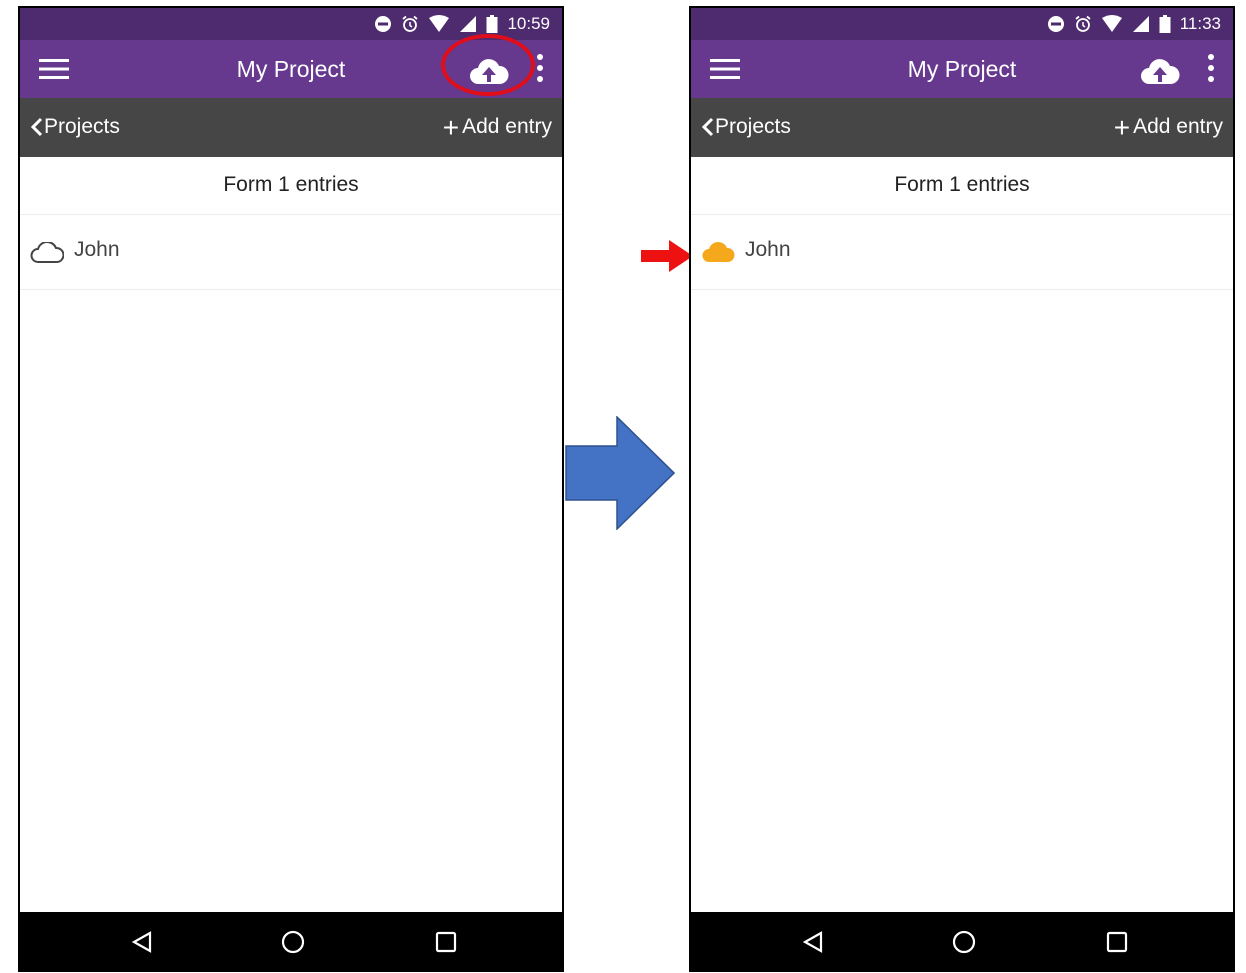  I want to click on red-pointer-arrow-icon, so click(667, 256).